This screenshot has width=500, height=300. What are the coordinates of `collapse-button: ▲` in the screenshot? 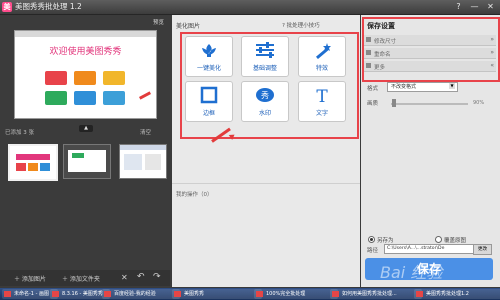 It's located at (86, 128).